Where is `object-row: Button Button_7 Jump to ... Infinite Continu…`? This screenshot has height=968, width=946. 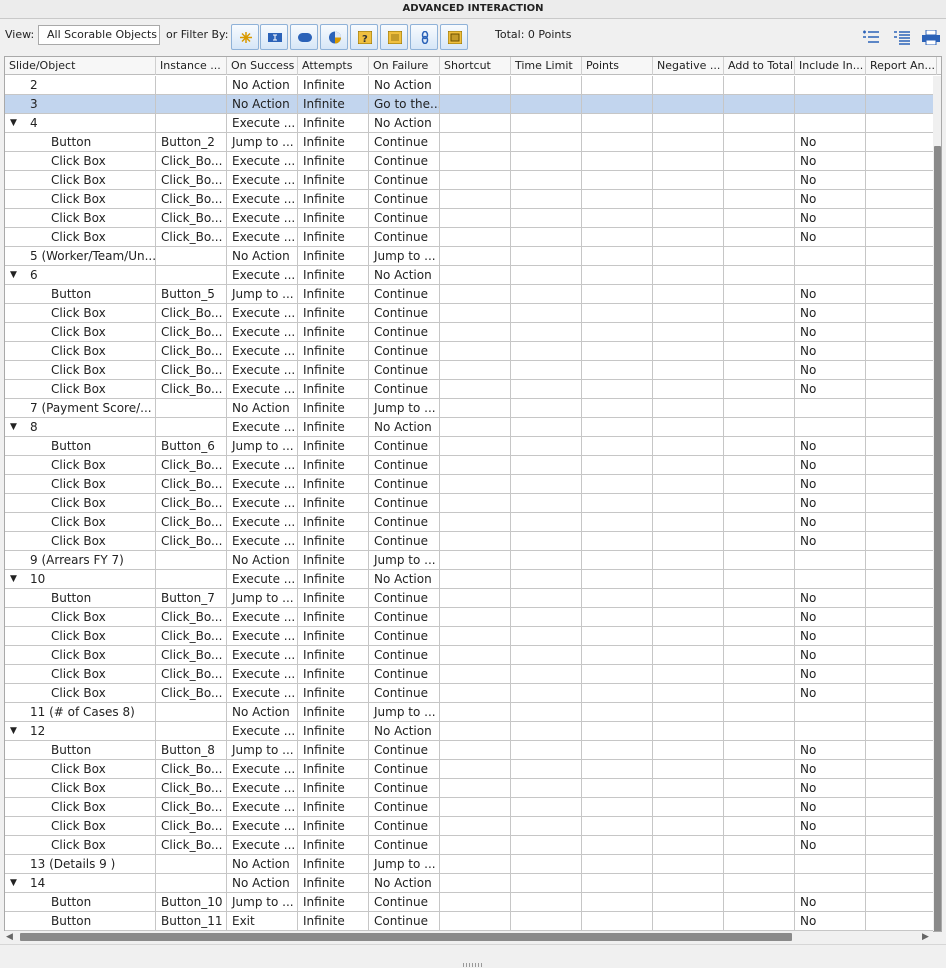
object-row: Button Button_7 Jump to ... Infinite Continu… is located at coordinates (471, 598).